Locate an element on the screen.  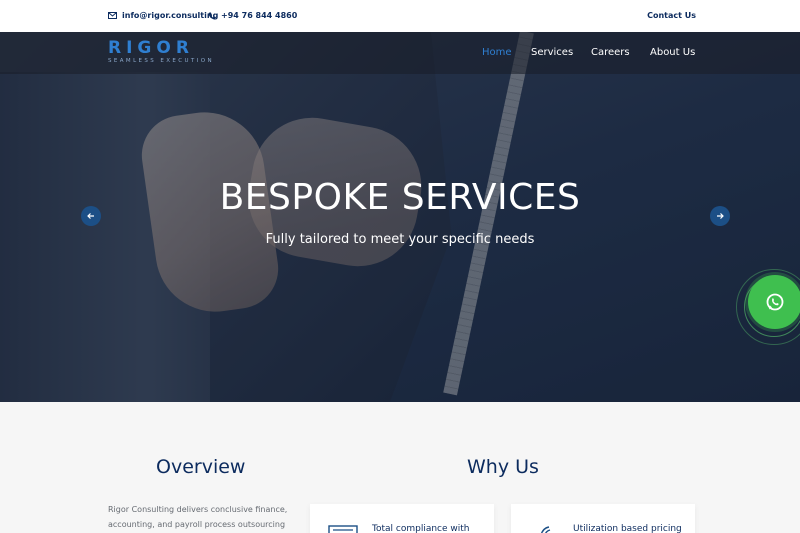
whatsapp-button is located at coordinates (774, 302).